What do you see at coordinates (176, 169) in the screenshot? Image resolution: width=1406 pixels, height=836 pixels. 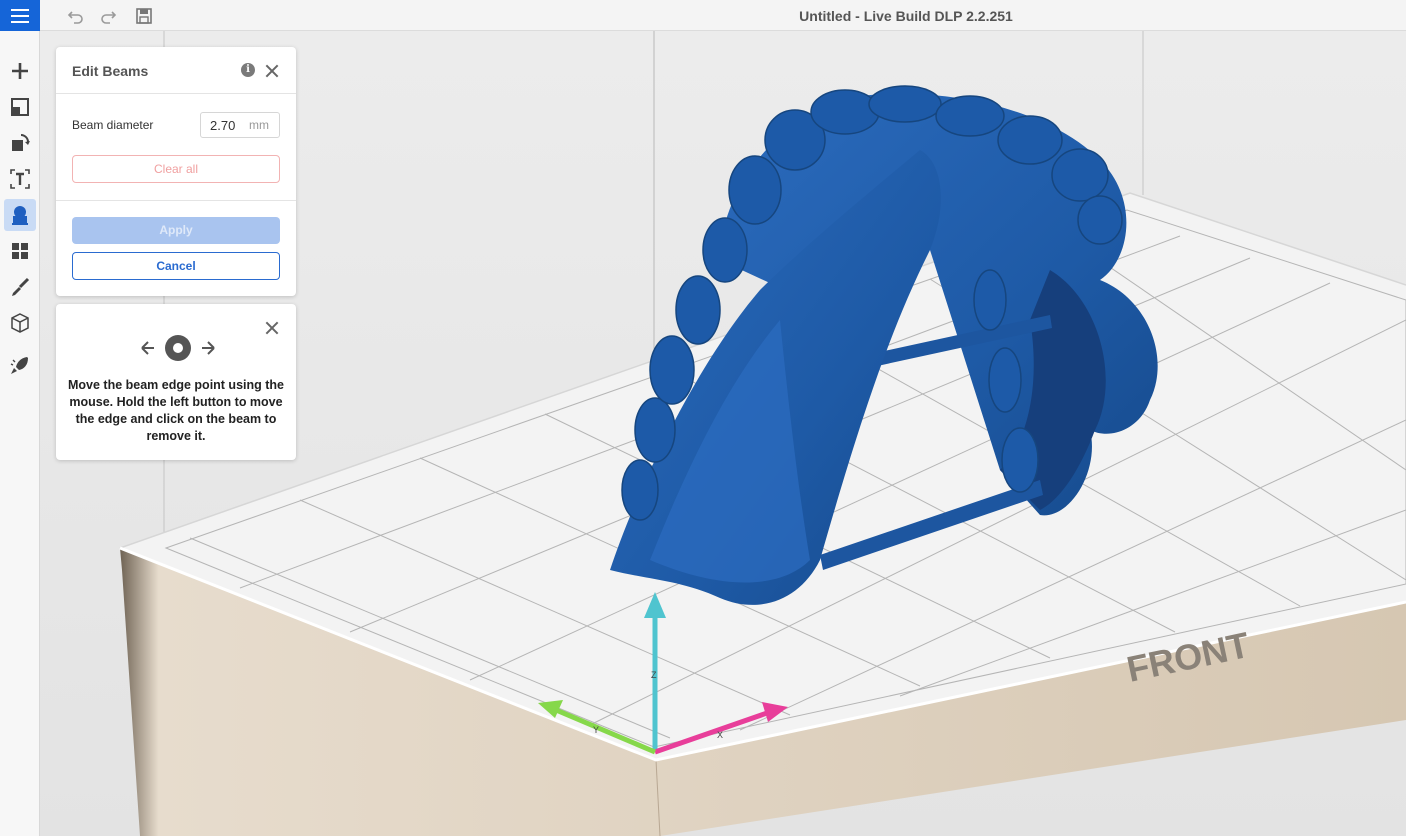 I see `clear-all-button: Clear all` at bounding box center [176, 169].